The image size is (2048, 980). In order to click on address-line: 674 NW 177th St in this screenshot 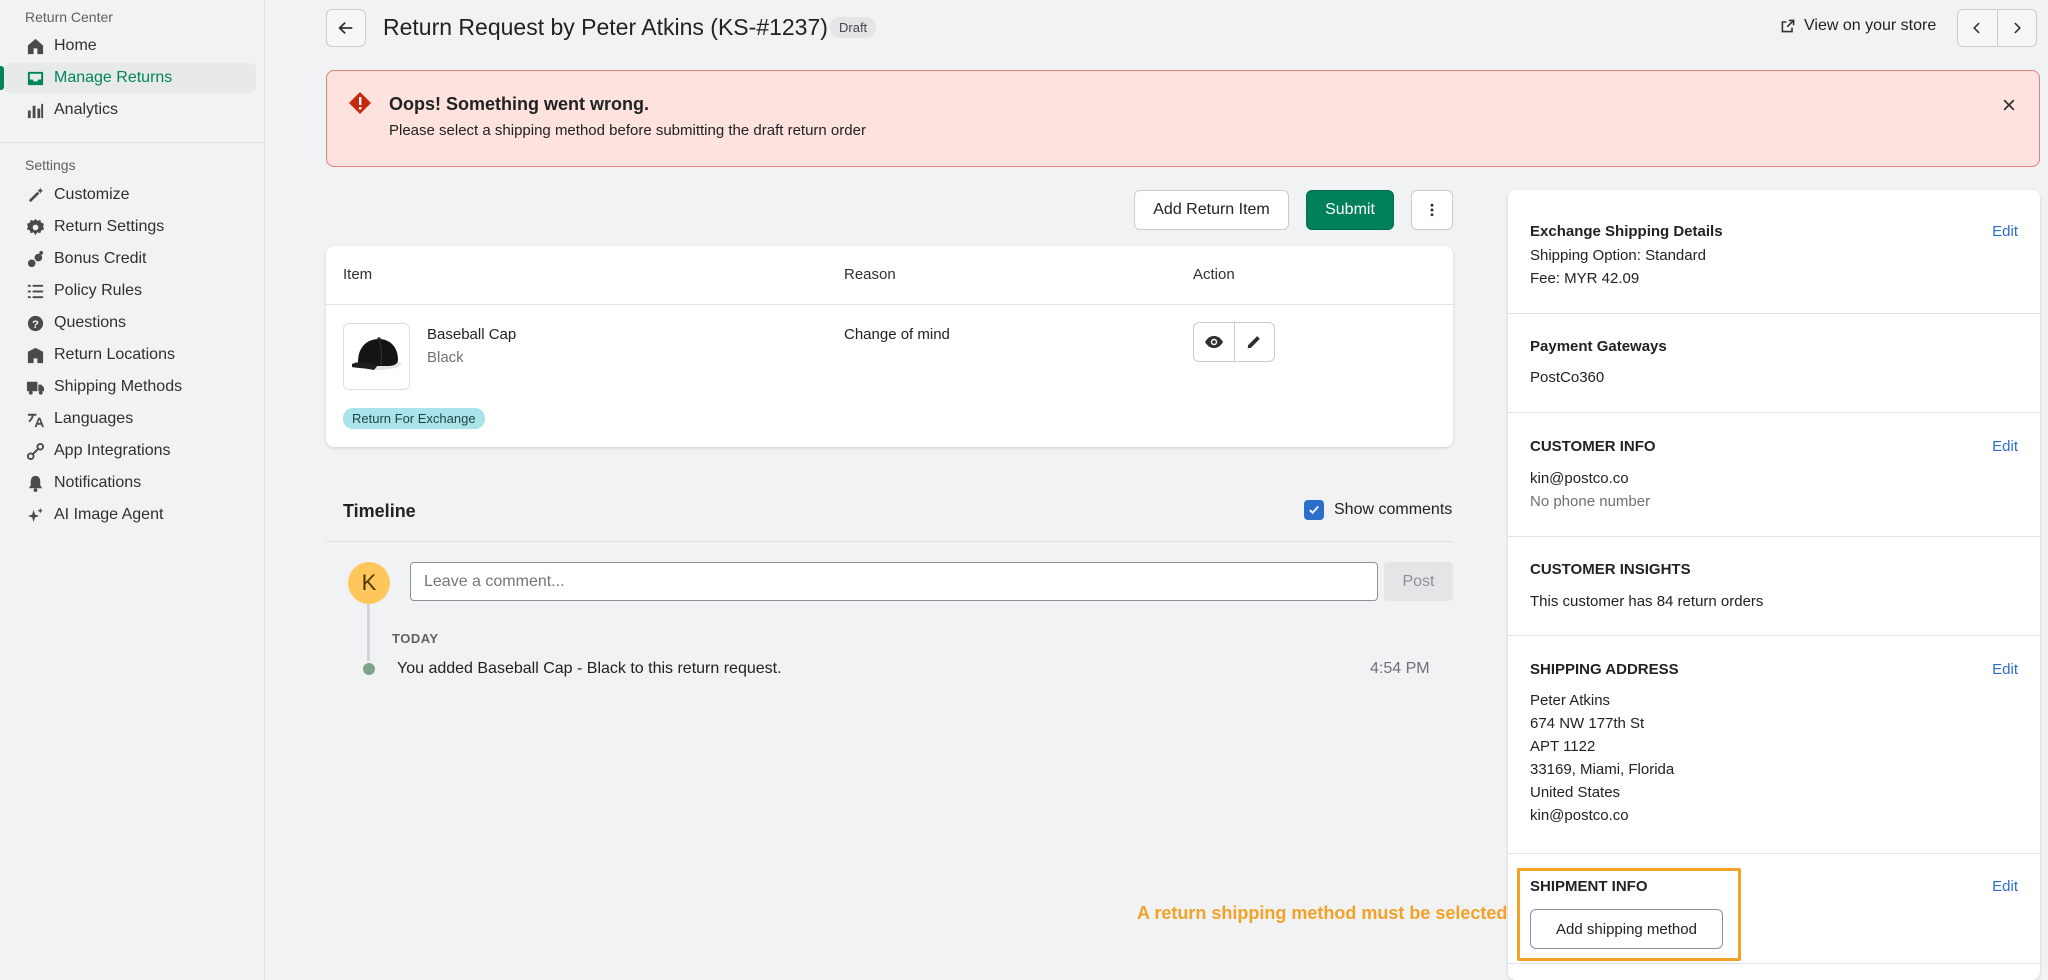, I will do `click(1587, 723)`.